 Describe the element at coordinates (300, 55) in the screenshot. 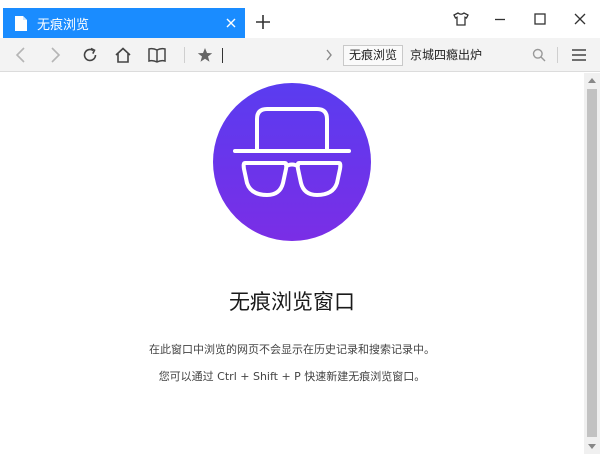

I see `toolbar: 无痕浏览 京城四瘾出炉` at that location.